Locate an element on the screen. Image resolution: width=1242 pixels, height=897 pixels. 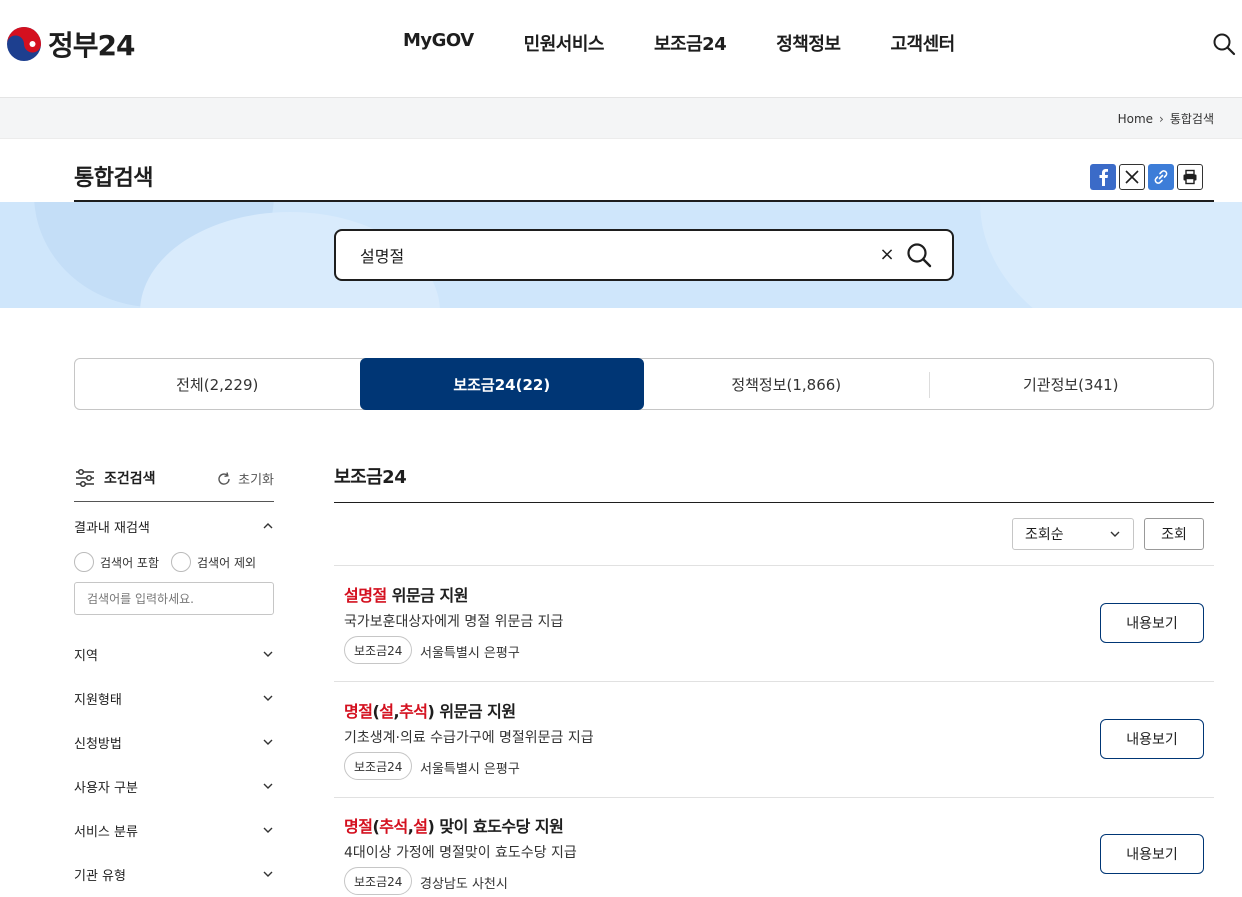
facet-agency-type: 기관 유형 is located at coordinates (174, 874).